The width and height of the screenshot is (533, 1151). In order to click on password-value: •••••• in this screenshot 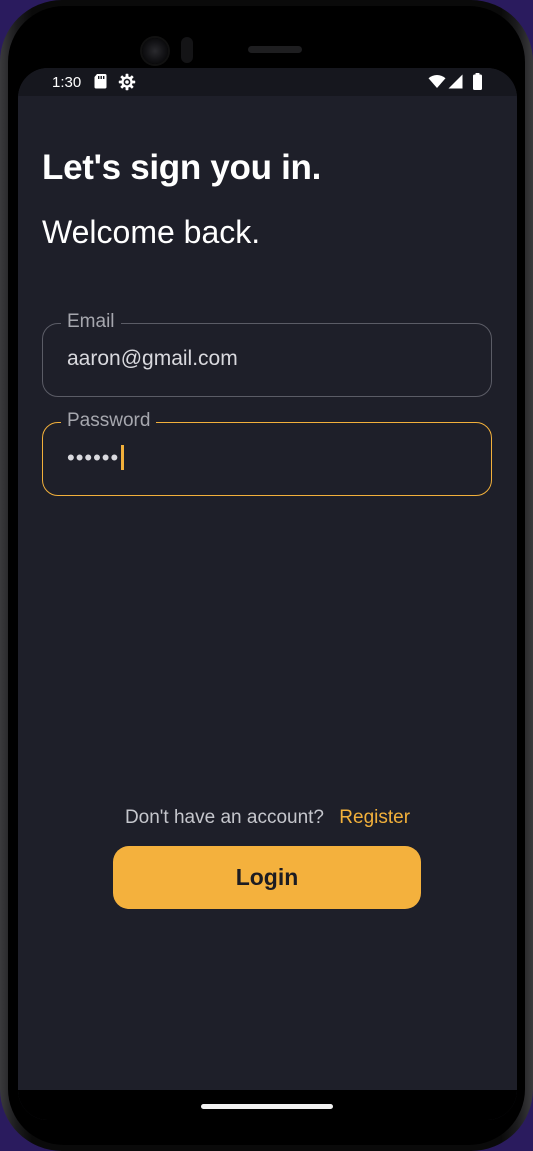, I will do `click(95, 458)`.